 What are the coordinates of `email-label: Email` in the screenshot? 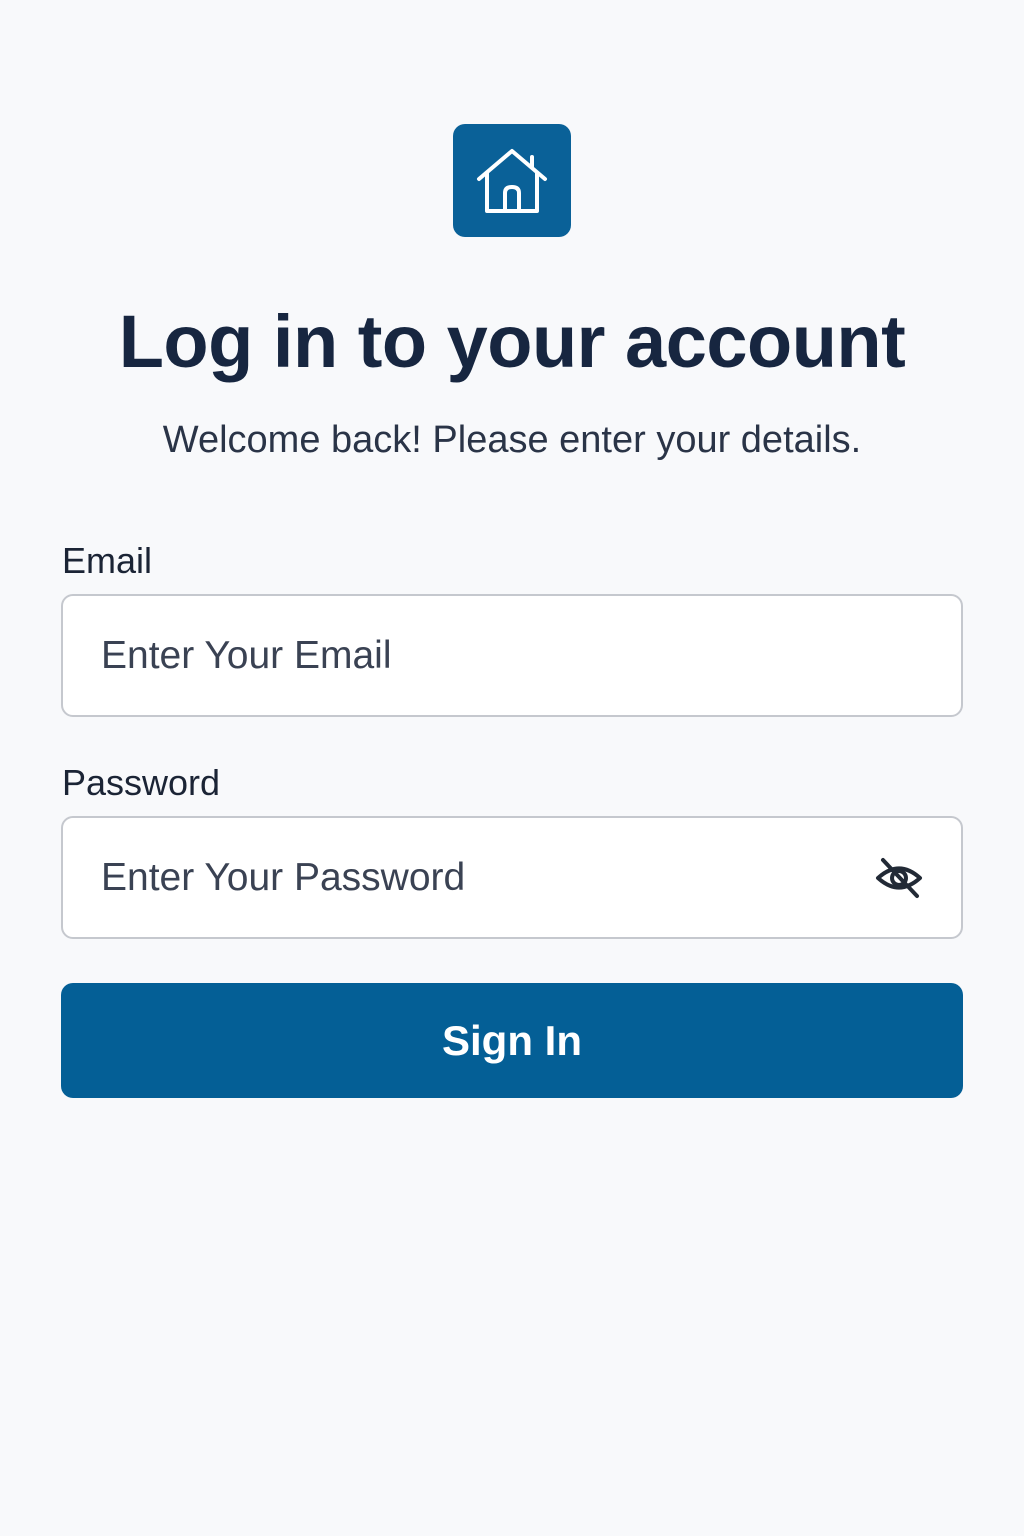 It's located at (107, 560).